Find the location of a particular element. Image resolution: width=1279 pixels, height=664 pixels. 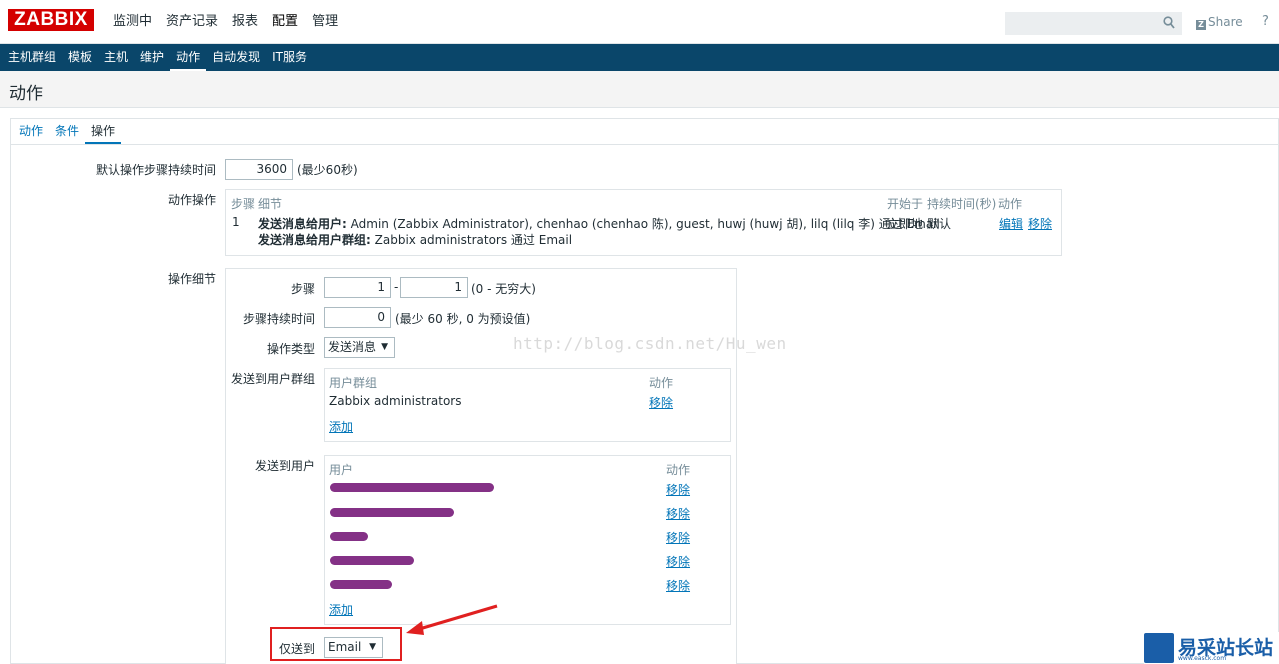

main-menu: 监测中 资产记录 报表 配置 管理 is located at coordinates (225, 22).